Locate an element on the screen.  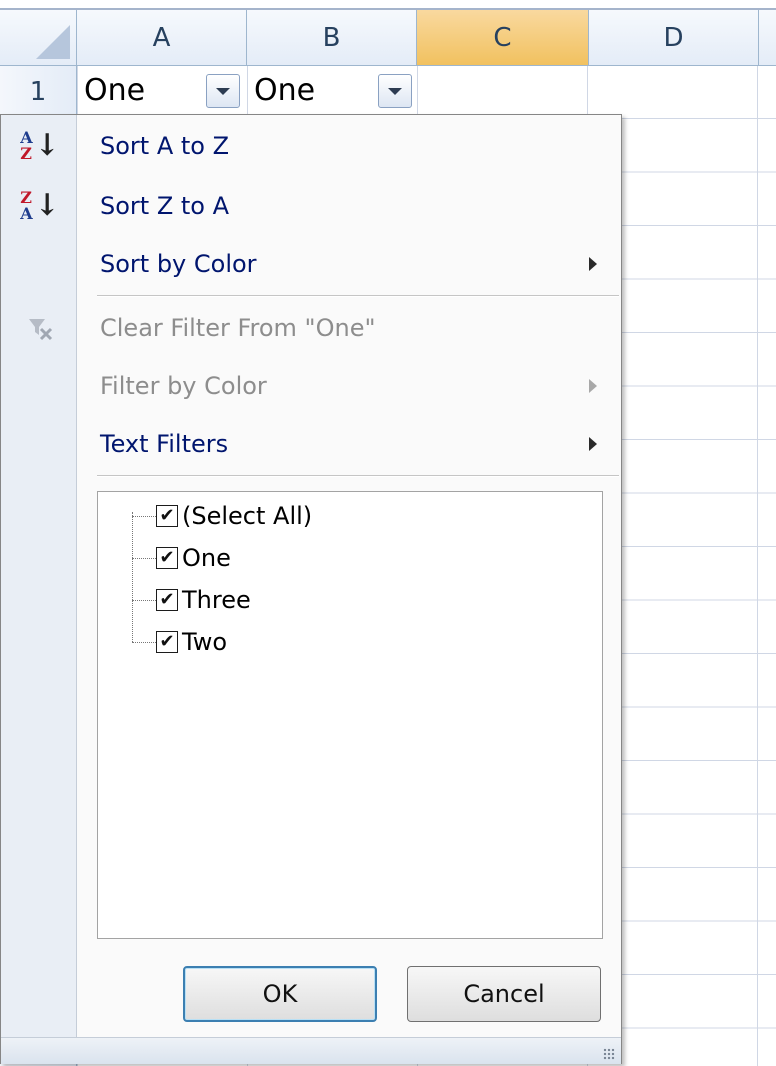
clear-filter-label: Clear Filter From "One" is located at coordinates (238, 328).